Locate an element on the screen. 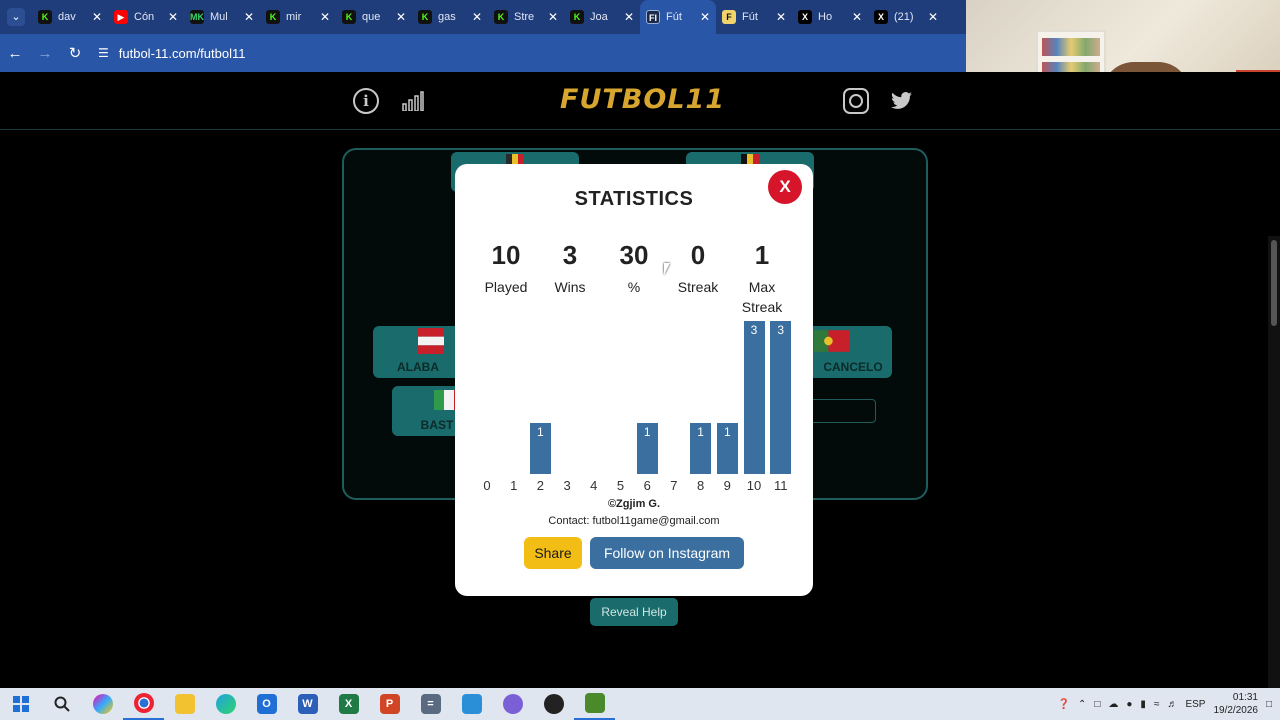 This screenshot has height=720, width=1280. follow-instagram-button: Follow on Instagram is located at coordinates (667, 553).